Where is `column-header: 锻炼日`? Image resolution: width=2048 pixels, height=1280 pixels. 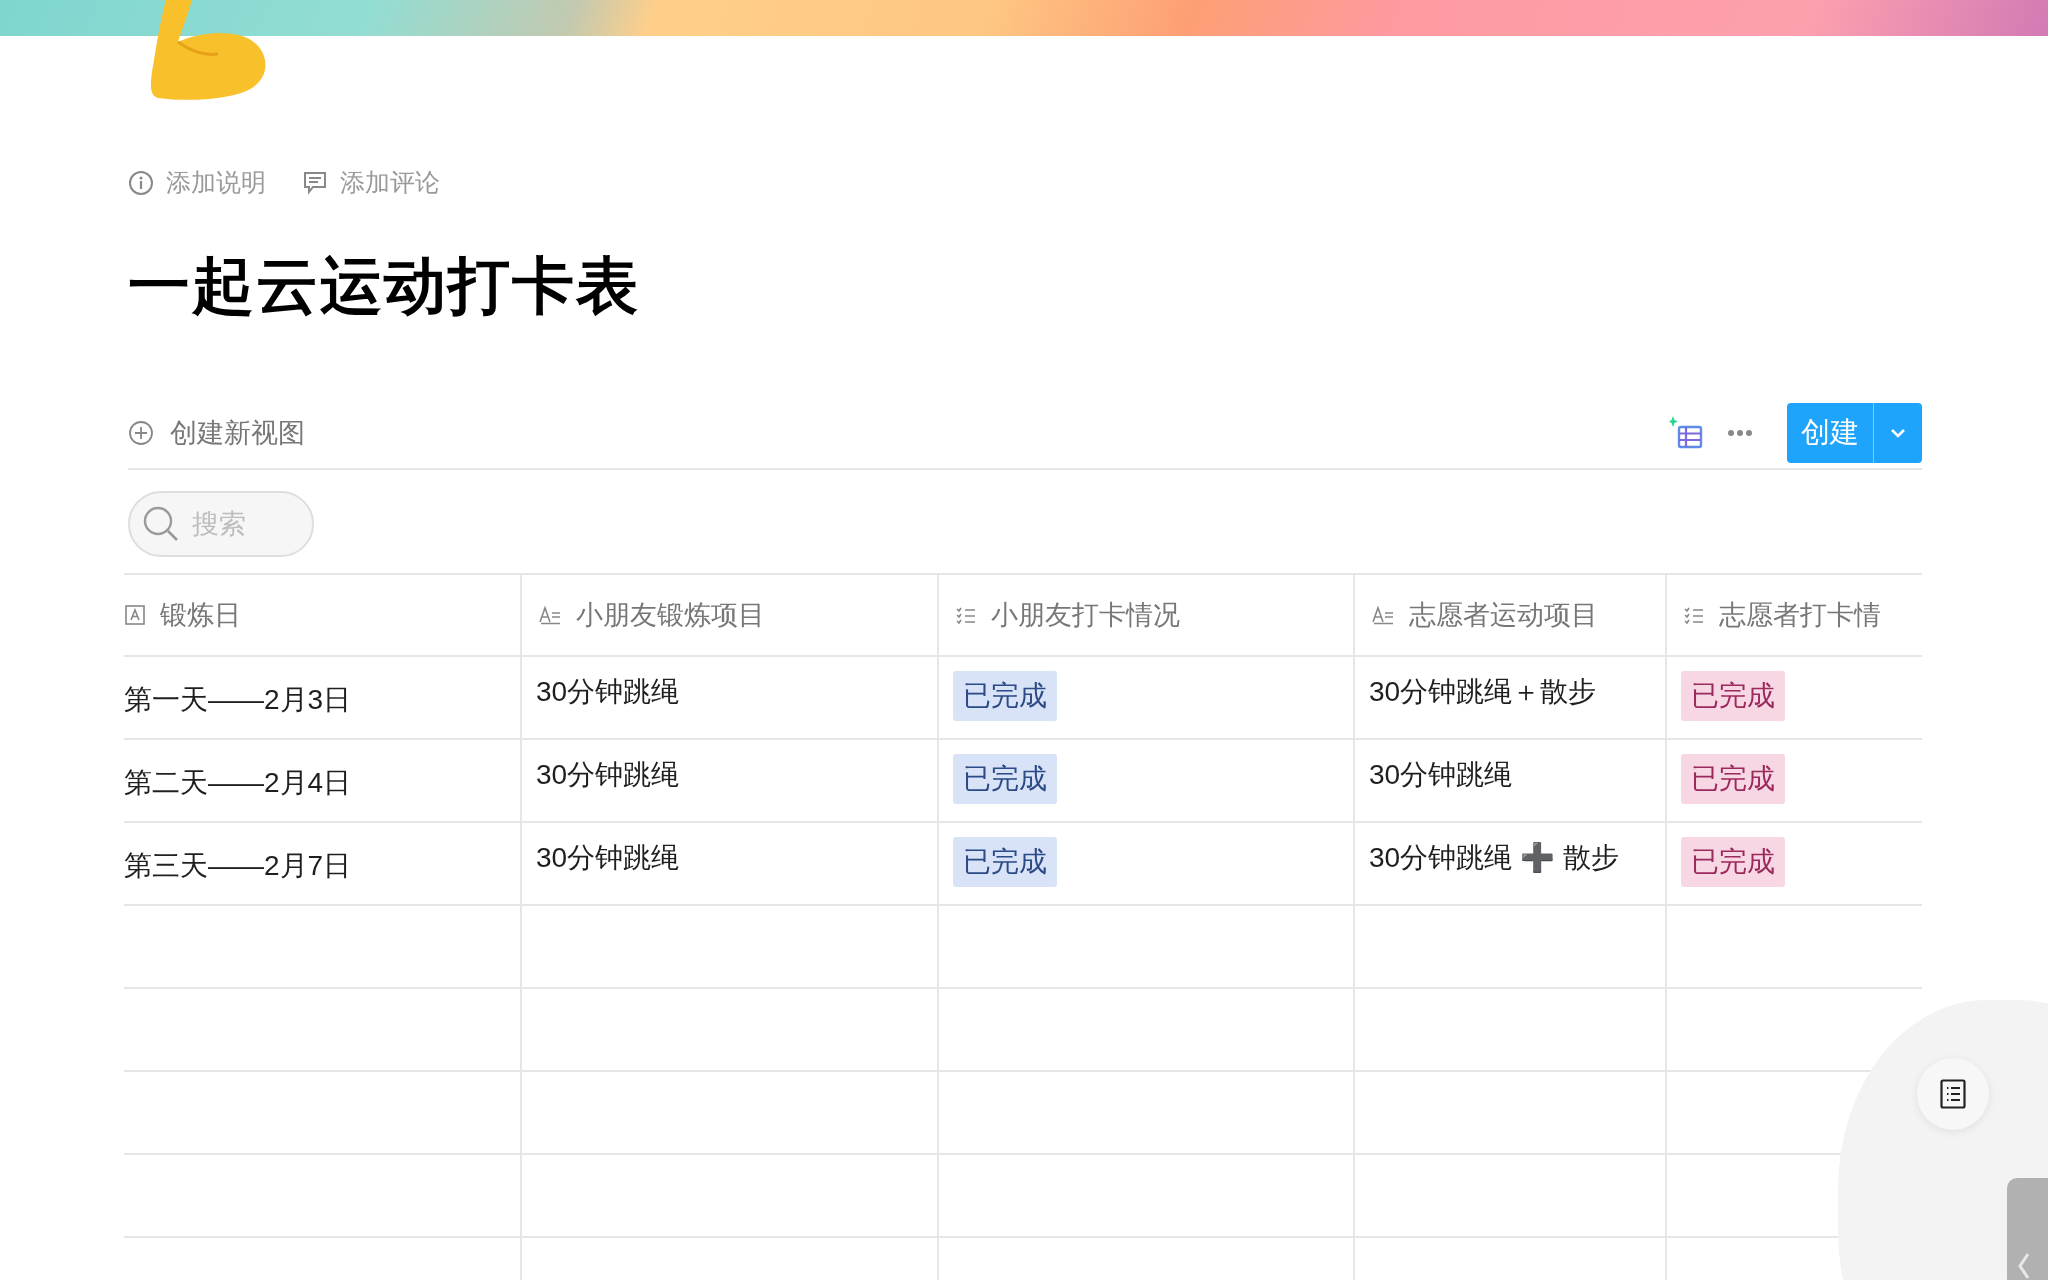
column-header: 锻炼日 is located at coordinates (322, 615).